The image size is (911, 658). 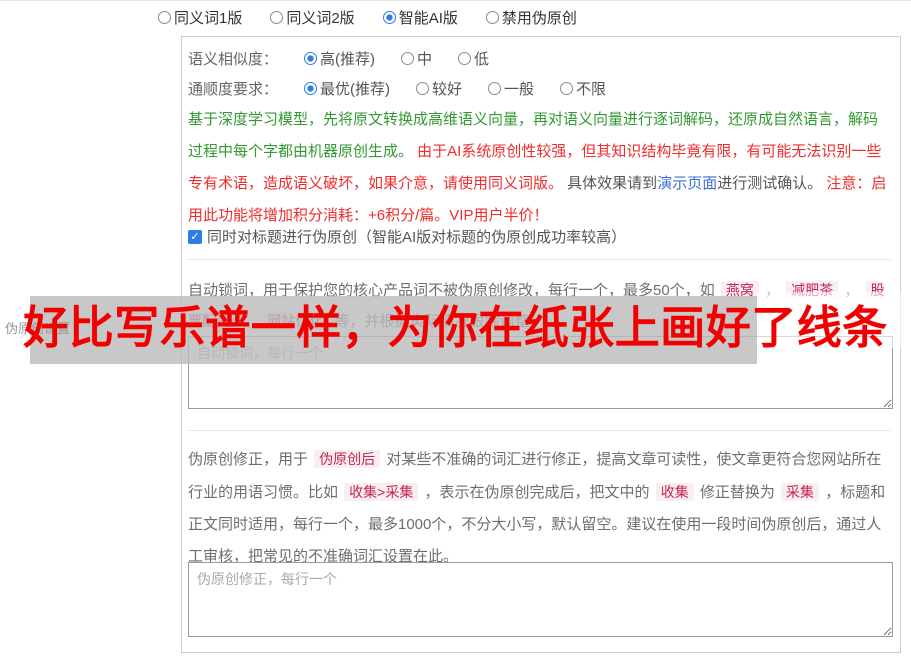 I want to click on radio-option-label: 不限, so click(x=591, y=89).